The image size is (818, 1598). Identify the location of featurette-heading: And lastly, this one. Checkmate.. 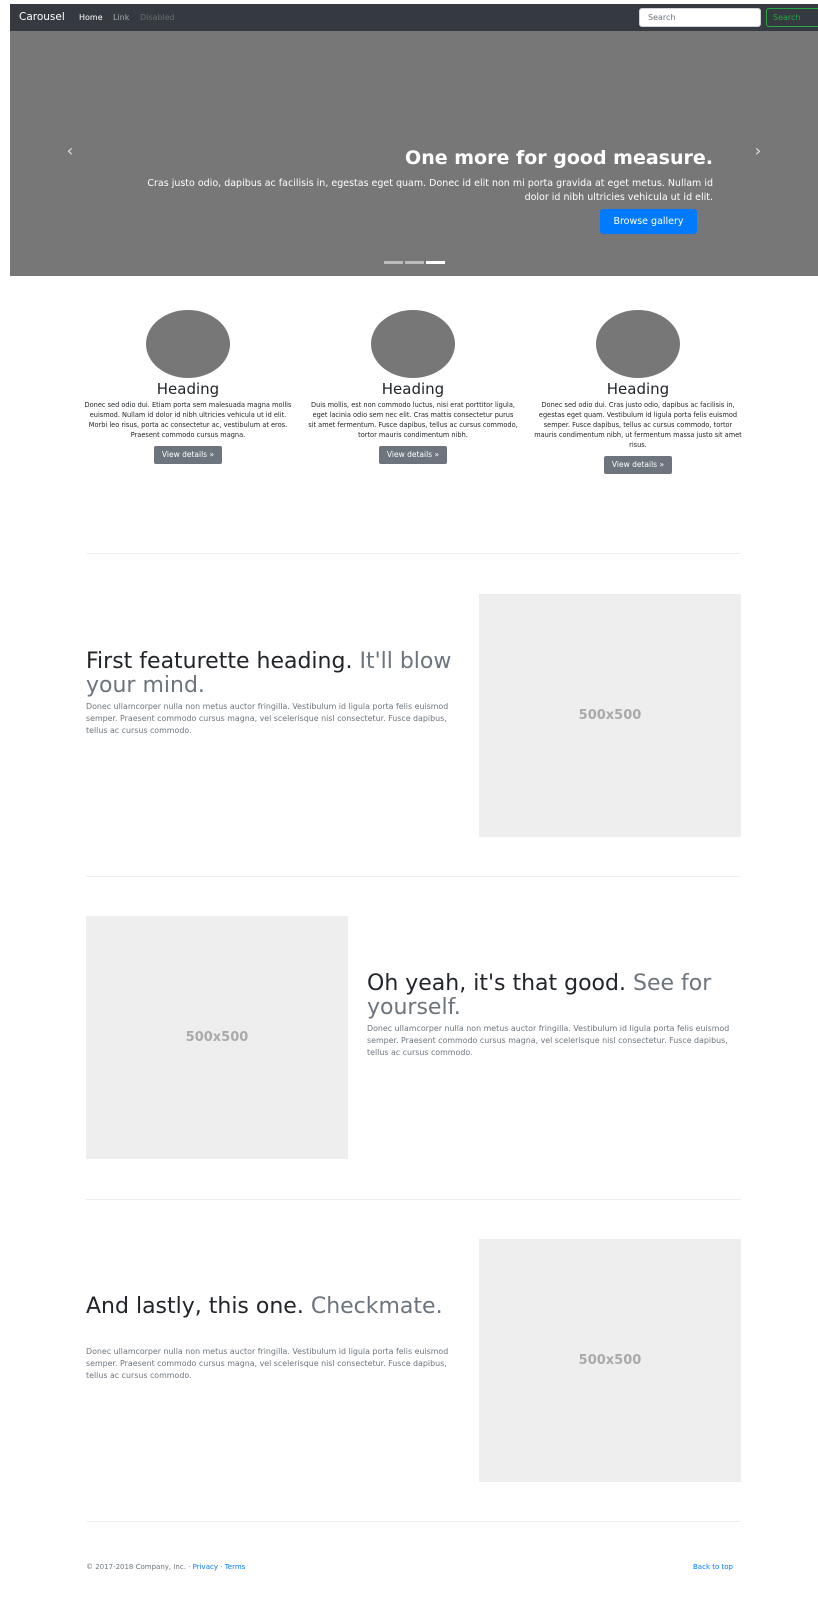
(272, 1307).